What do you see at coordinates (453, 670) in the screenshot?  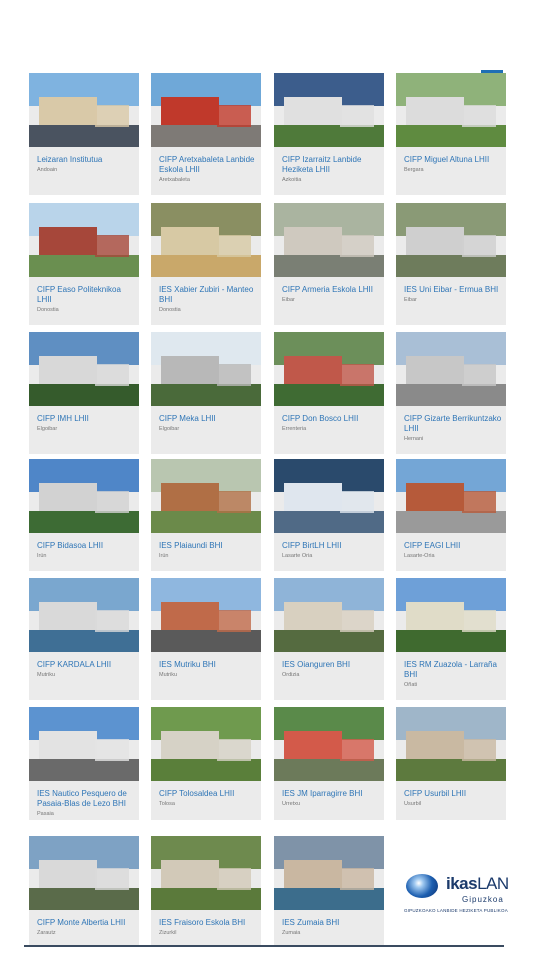 I see `school-name-link: IES RM Zuazola - Larraña BHI` at bounding box center [453, 670].